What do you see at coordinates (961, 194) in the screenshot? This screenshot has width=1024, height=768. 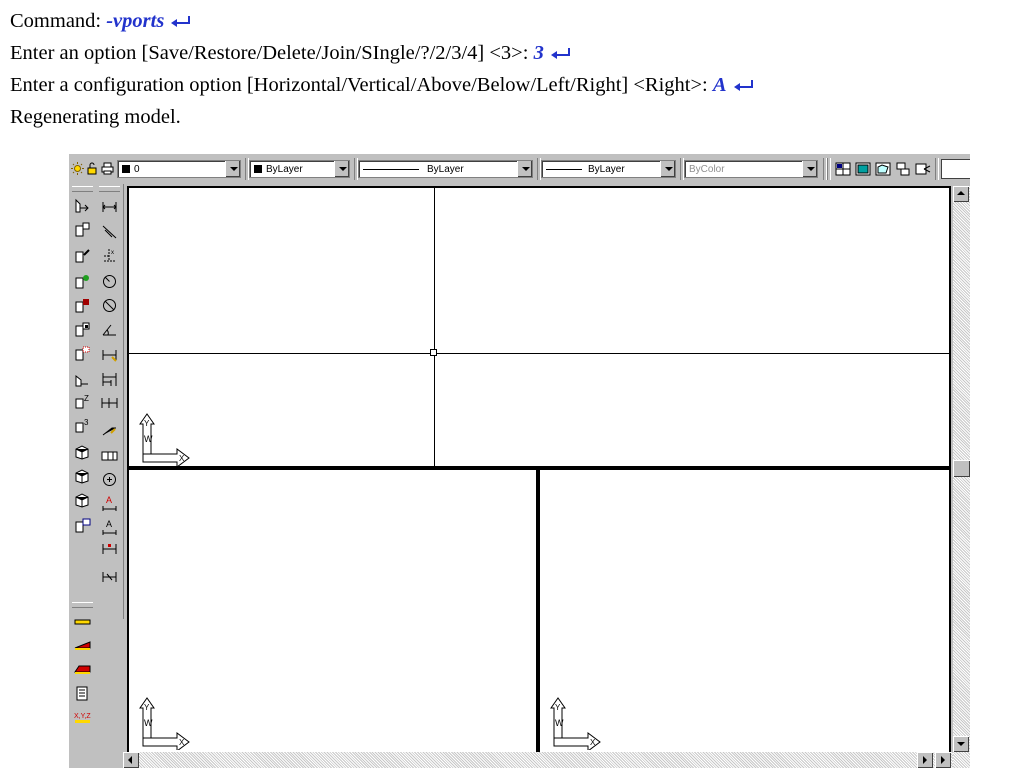 I see `scroll-up-button` at bounding box center [961, 194].